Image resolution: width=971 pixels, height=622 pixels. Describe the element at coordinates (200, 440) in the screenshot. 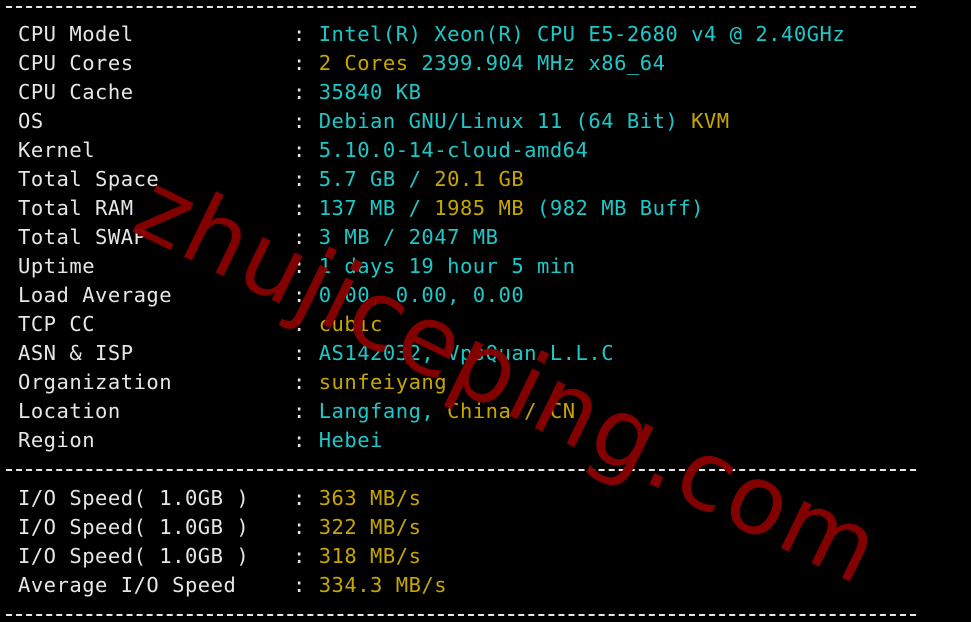

I see `system-info-row: Region: Hebei` at that location.